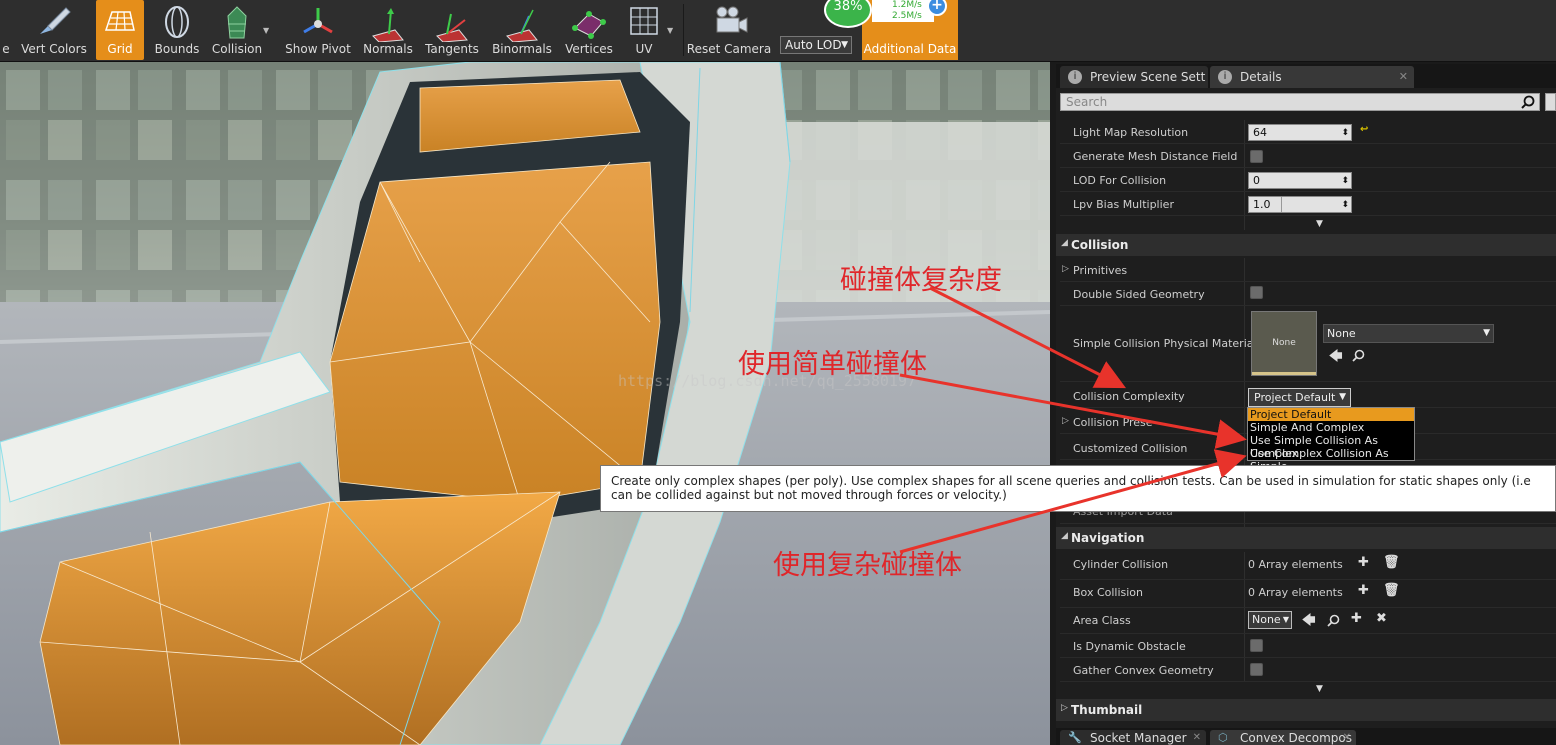  I want to click on normals-button: Normals, so click(388, 30).